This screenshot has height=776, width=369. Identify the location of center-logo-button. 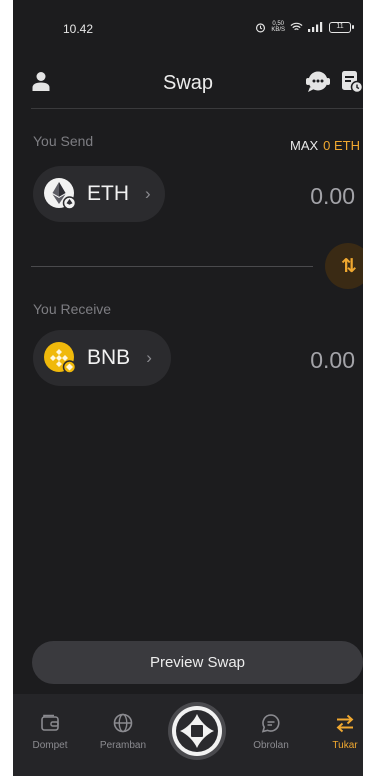
(197, 731).